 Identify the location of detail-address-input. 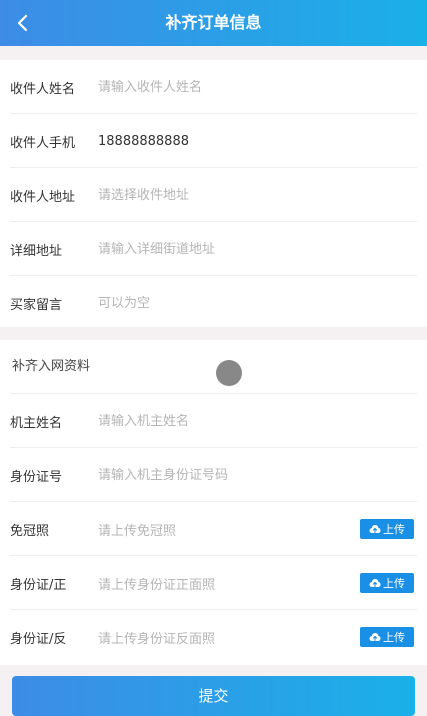
(218, 249).